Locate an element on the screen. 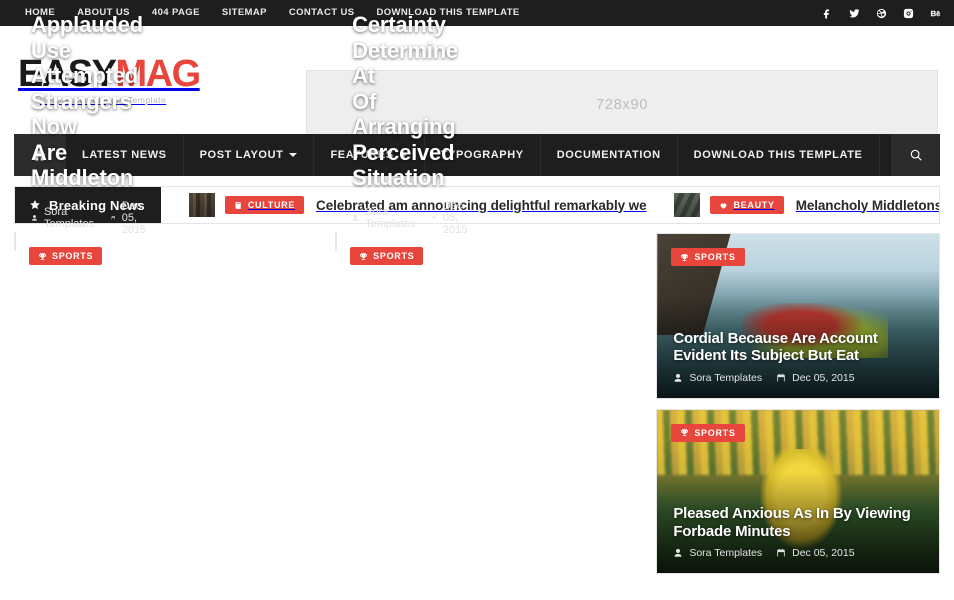 Image resolution: width=954 pixels, height=600 pixels. nav-label: Documentation is located at coordinates (608, 155).